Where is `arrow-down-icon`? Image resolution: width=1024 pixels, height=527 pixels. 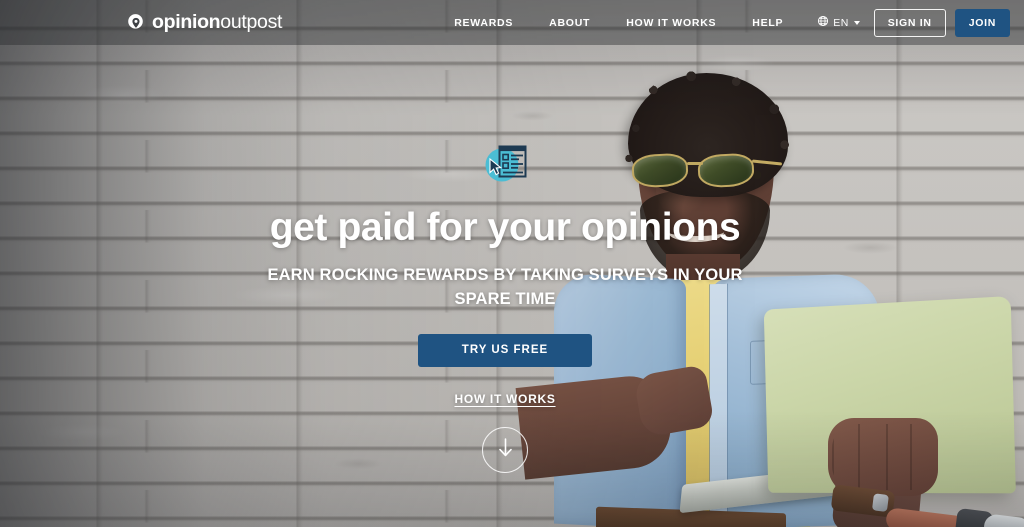 arrow-down-icon is located at coordinates (505, 450).